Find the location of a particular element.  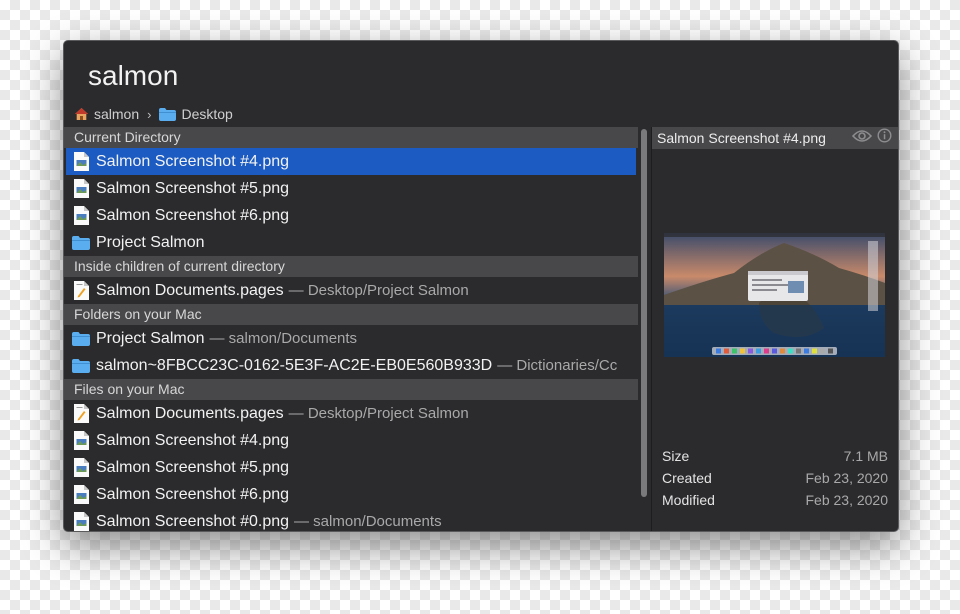

meta-label: Modified is located at coordinates (688, 500).